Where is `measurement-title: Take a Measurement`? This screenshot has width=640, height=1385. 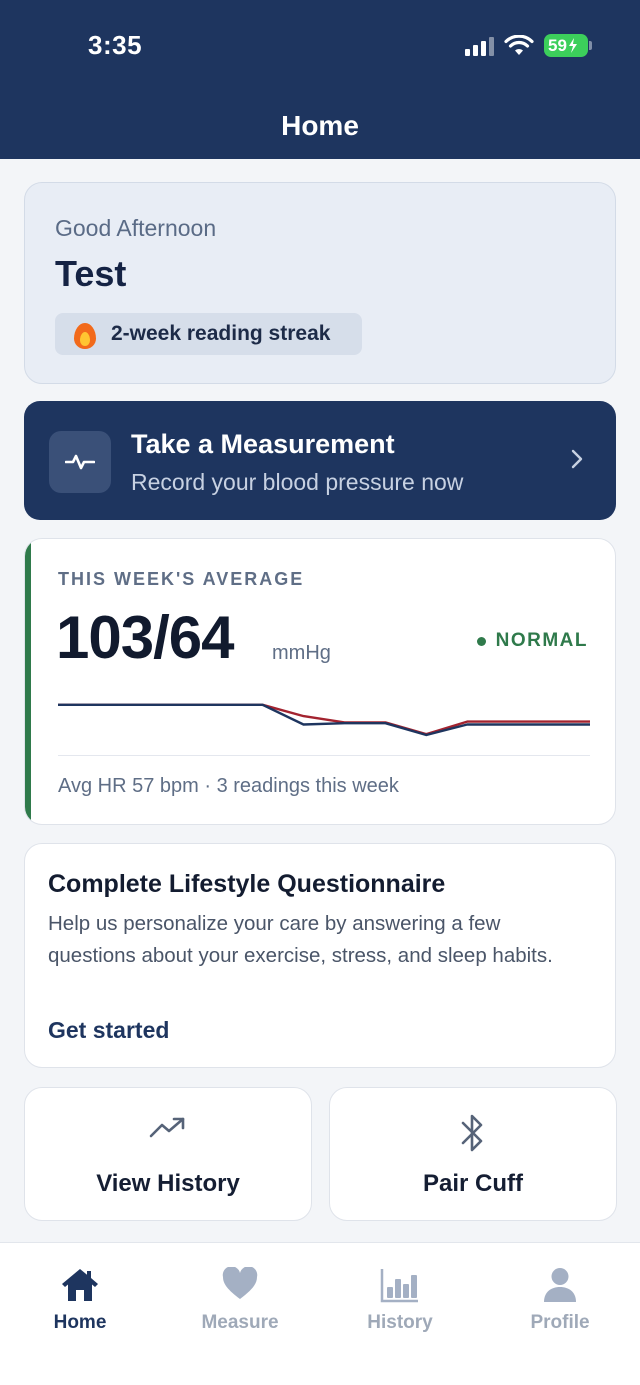
measurement-title: Take a Measurement is located at coordinates (263, 444).